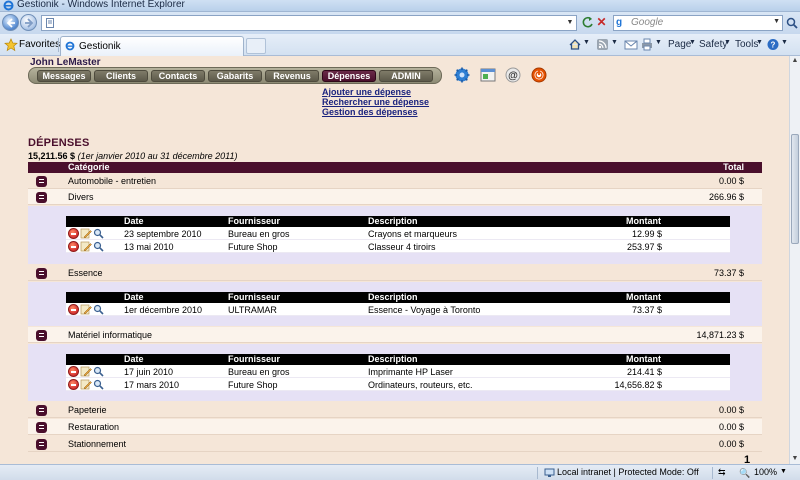 The height and width of the screenshot is (480, 800). What do you see at coordinates (638, 385) in the screenshot?
I see `expense-amount: 14,656.82 $` at bounding box center [638, 385].